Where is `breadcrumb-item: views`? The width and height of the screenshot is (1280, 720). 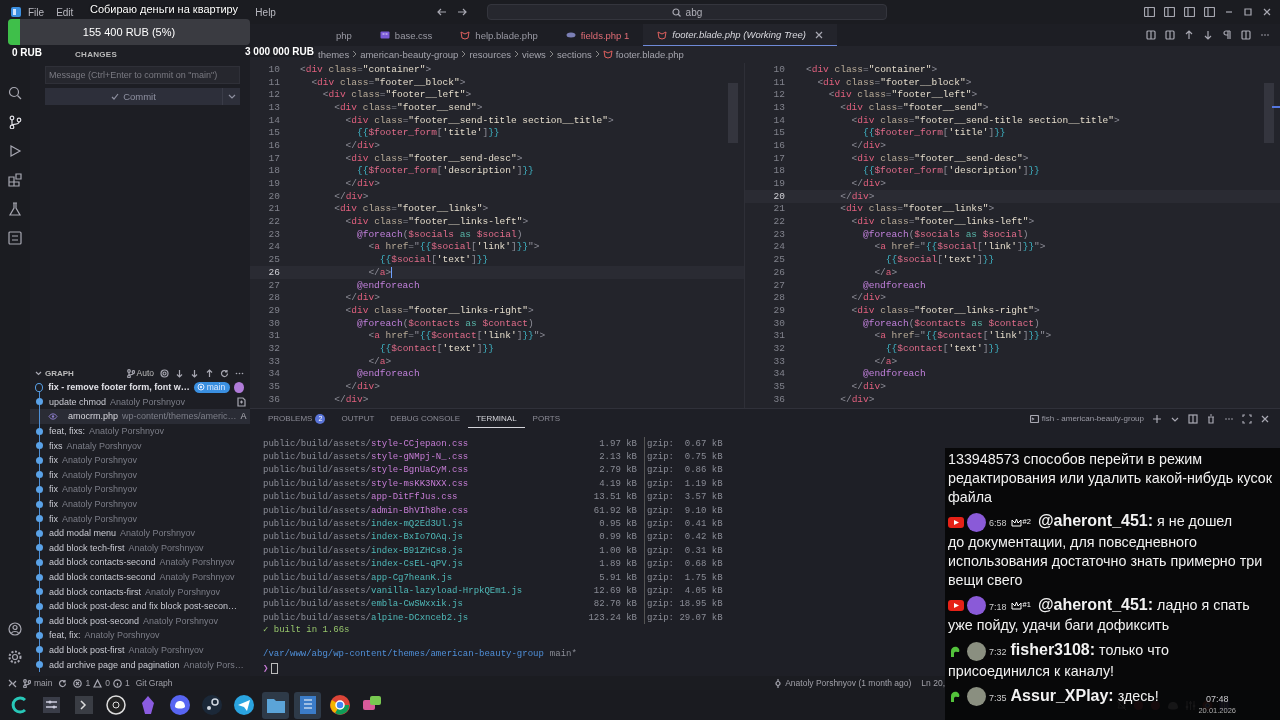
breadcrumb-item: views is located at coordinates (534, 54).